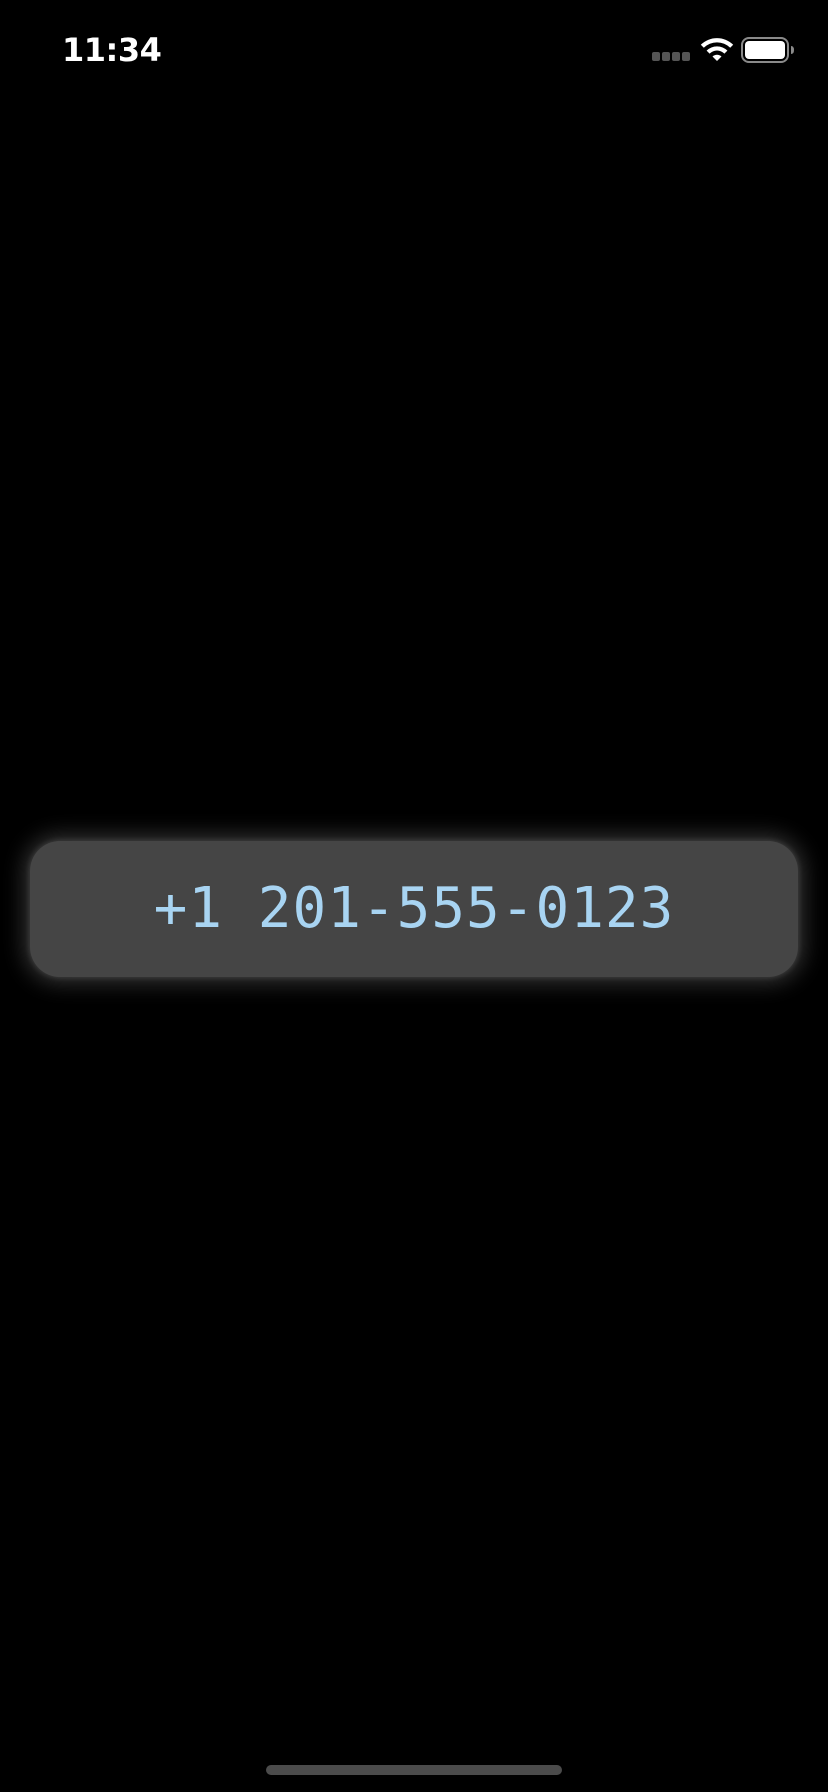 Image resolution: width=828 pixels, height=1792 pixels. I want to click on phone-number-card: +1 201-555-0123, so click(414, 909).